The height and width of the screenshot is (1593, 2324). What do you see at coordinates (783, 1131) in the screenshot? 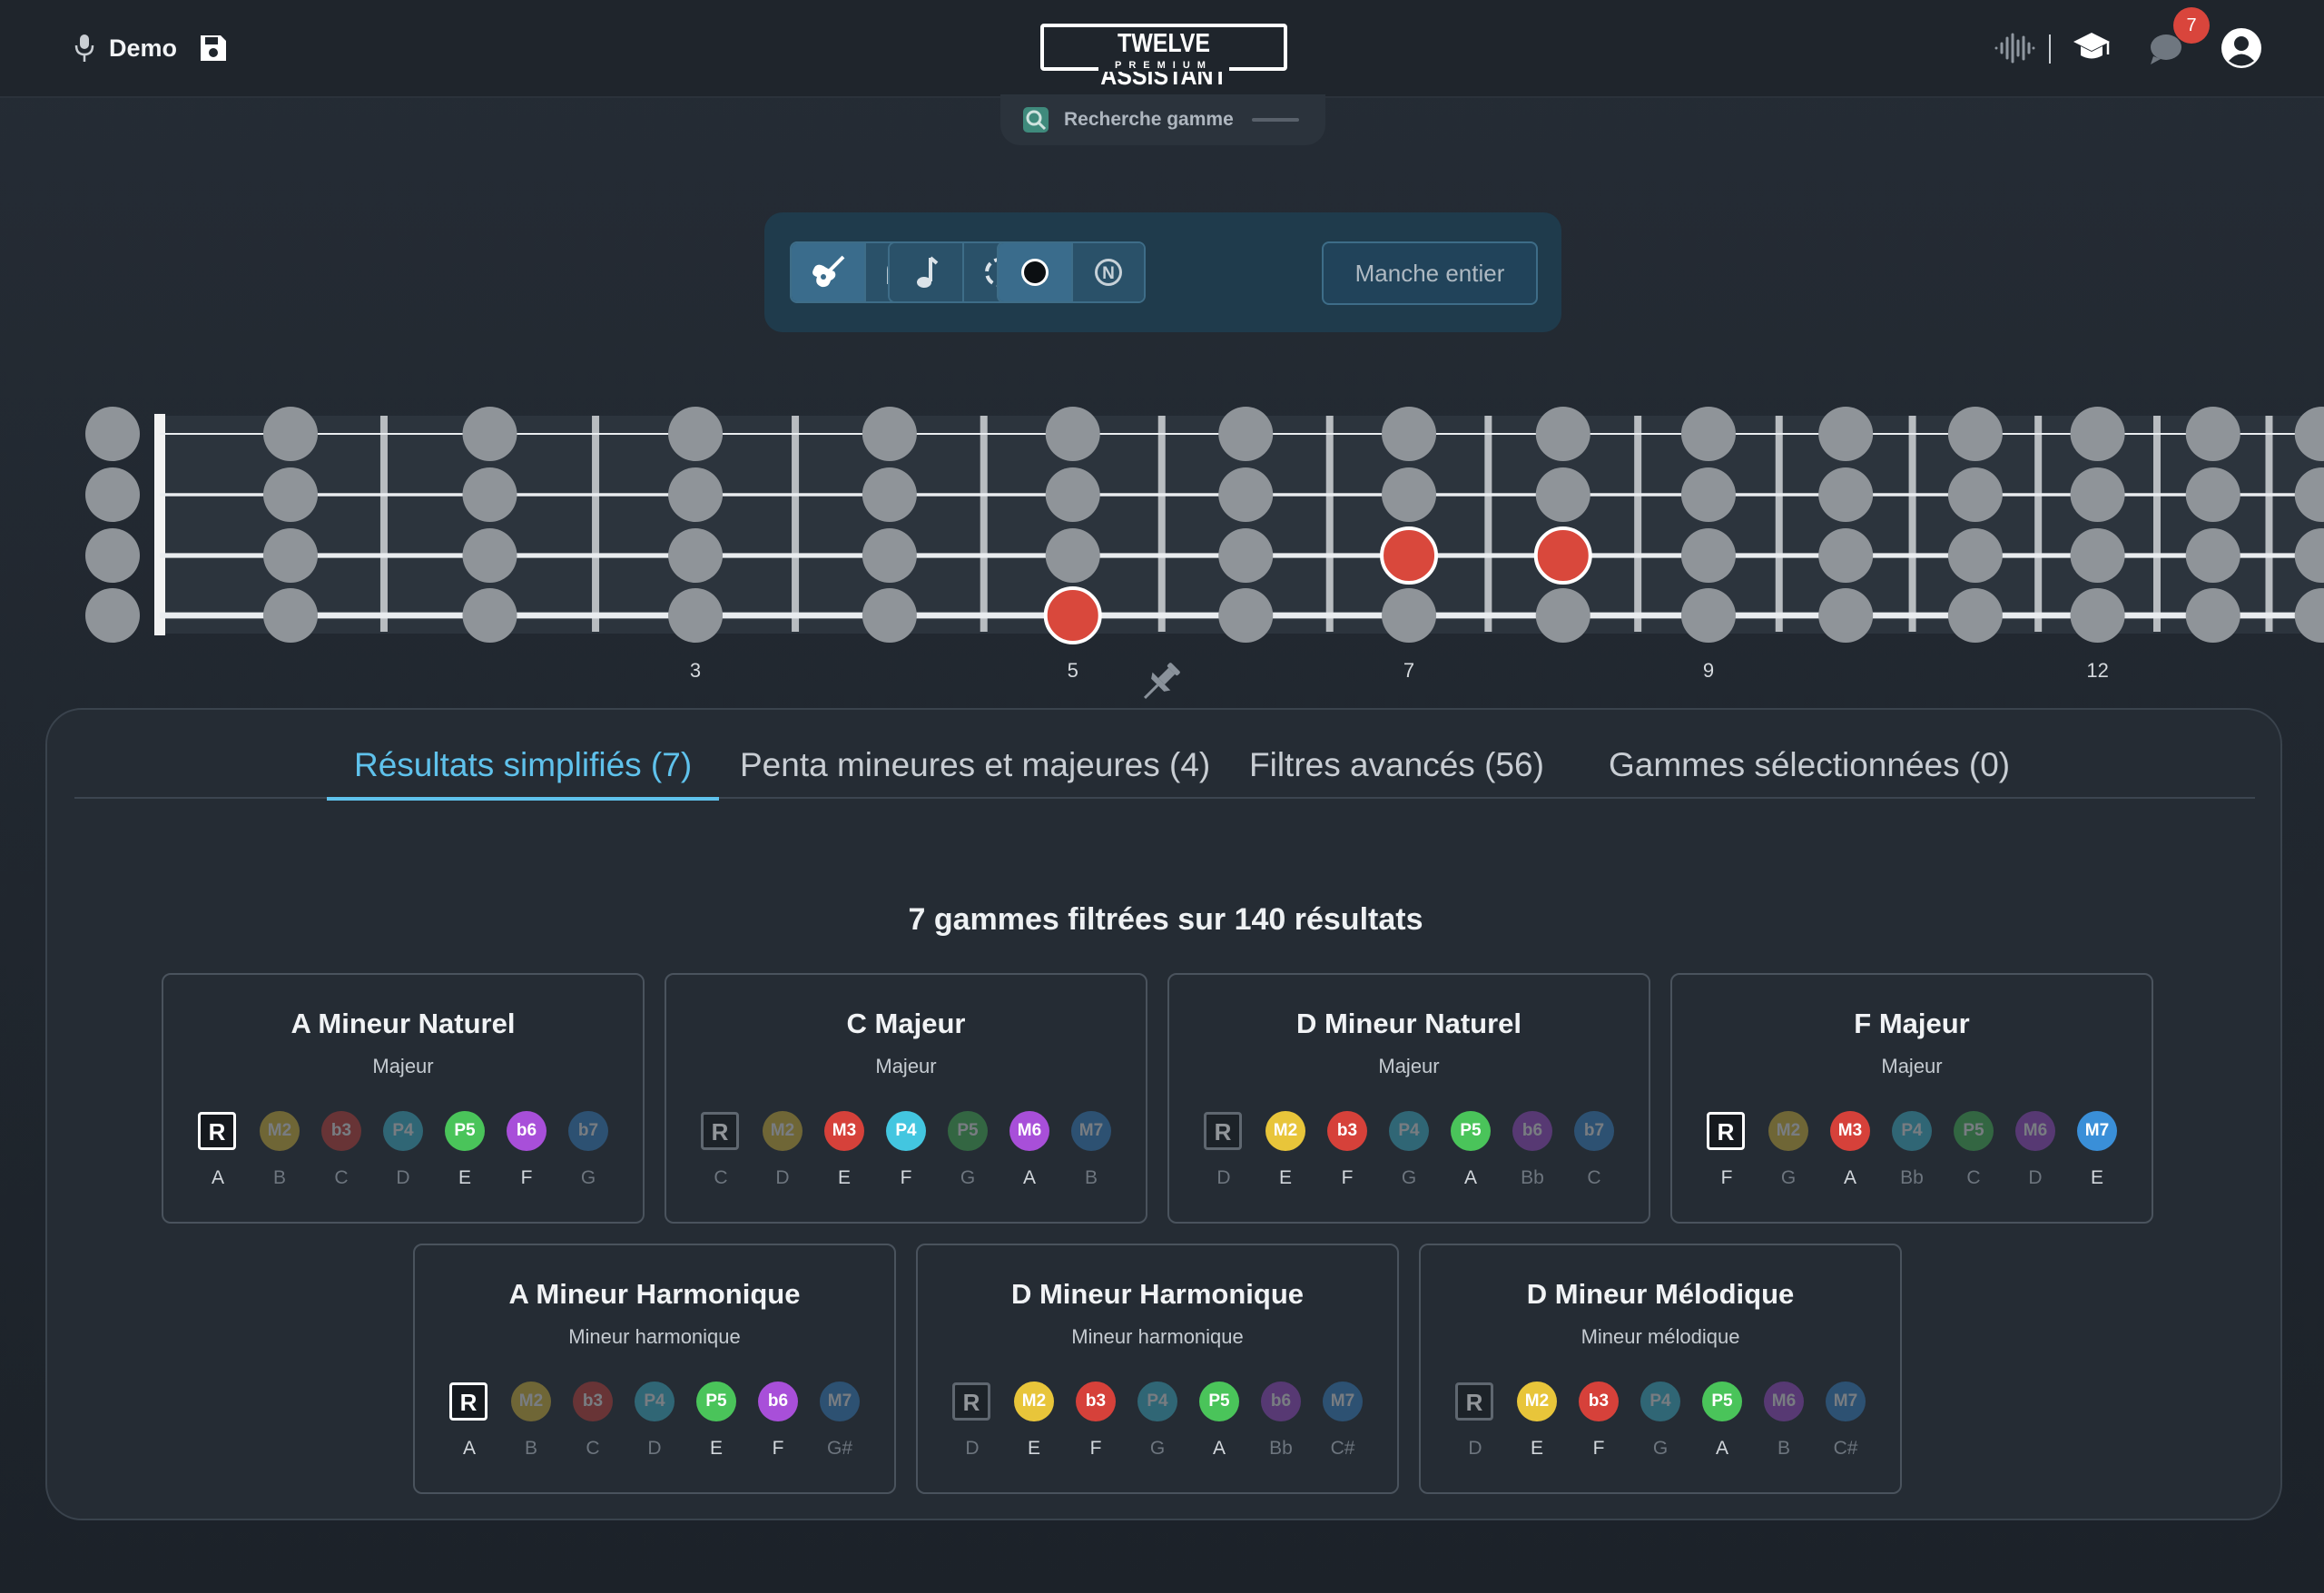
I see `interval-badge: M2` at bounding box center [783, 1131].